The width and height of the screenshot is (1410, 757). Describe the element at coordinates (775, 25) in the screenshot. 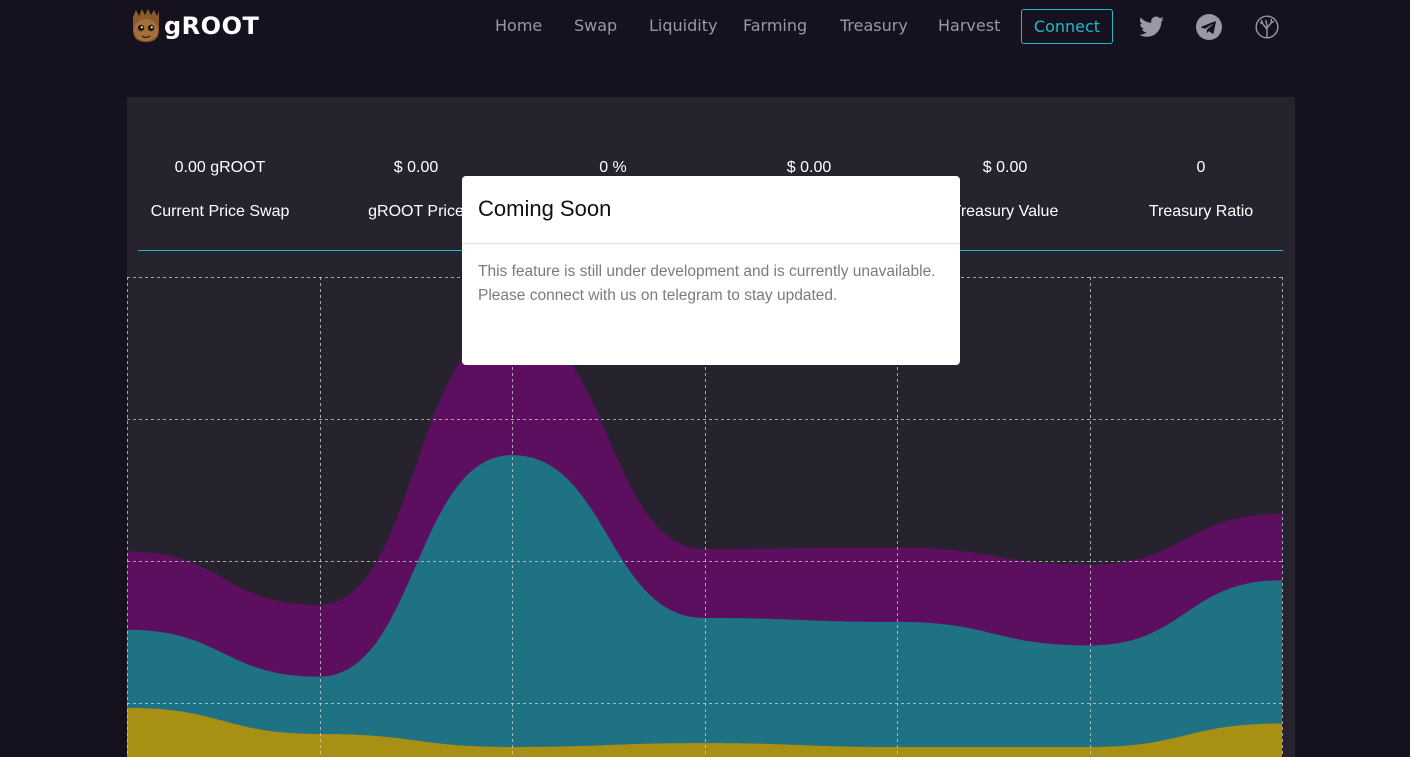

I see `nav-farming: Farming` at that location.